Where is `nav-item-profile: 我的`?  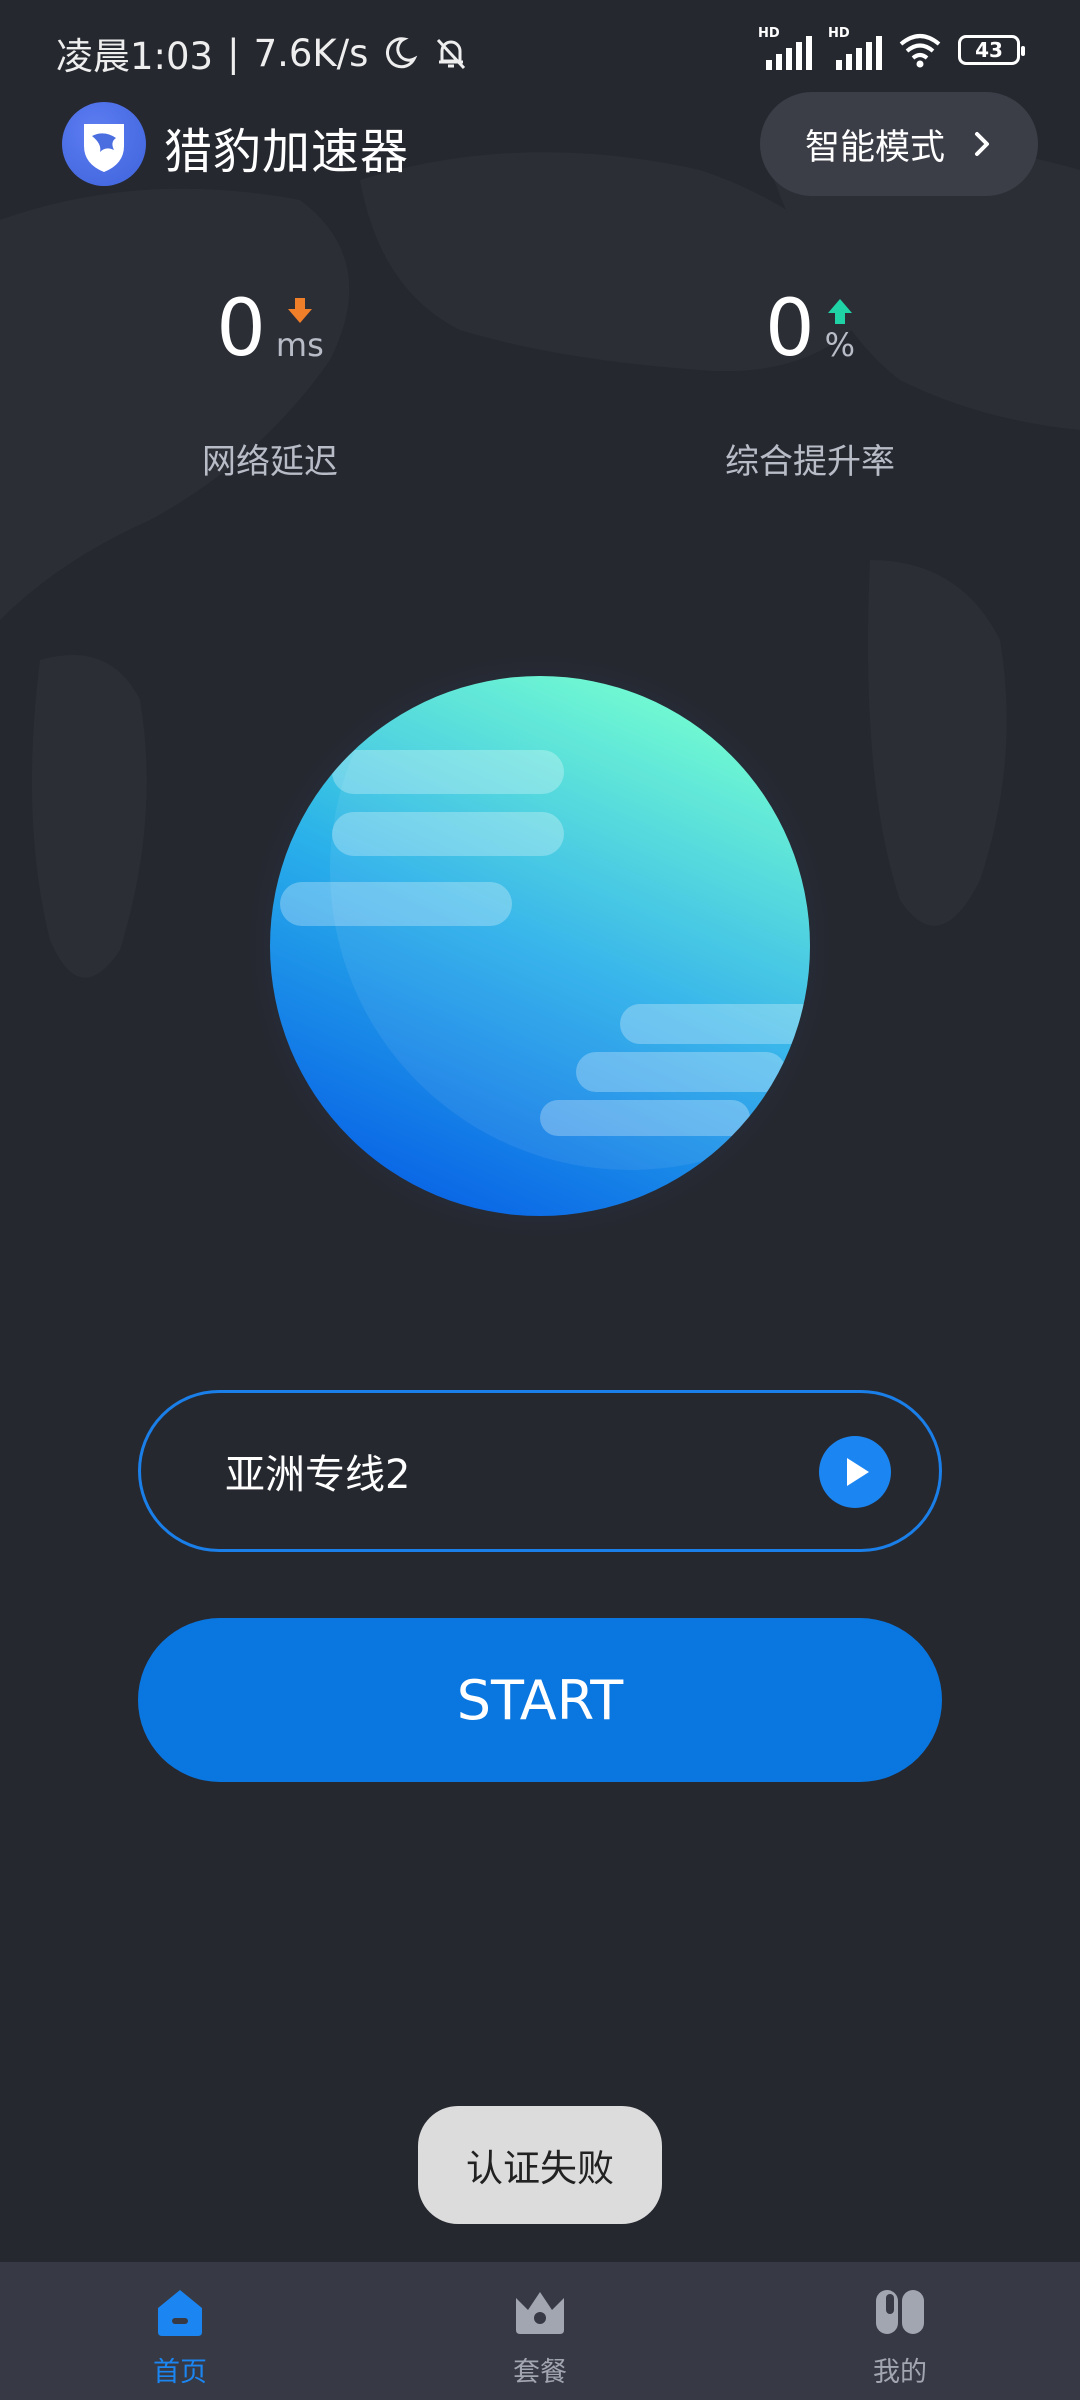 nav-item-profile: 我的 is located at coordinates (900, 2331).